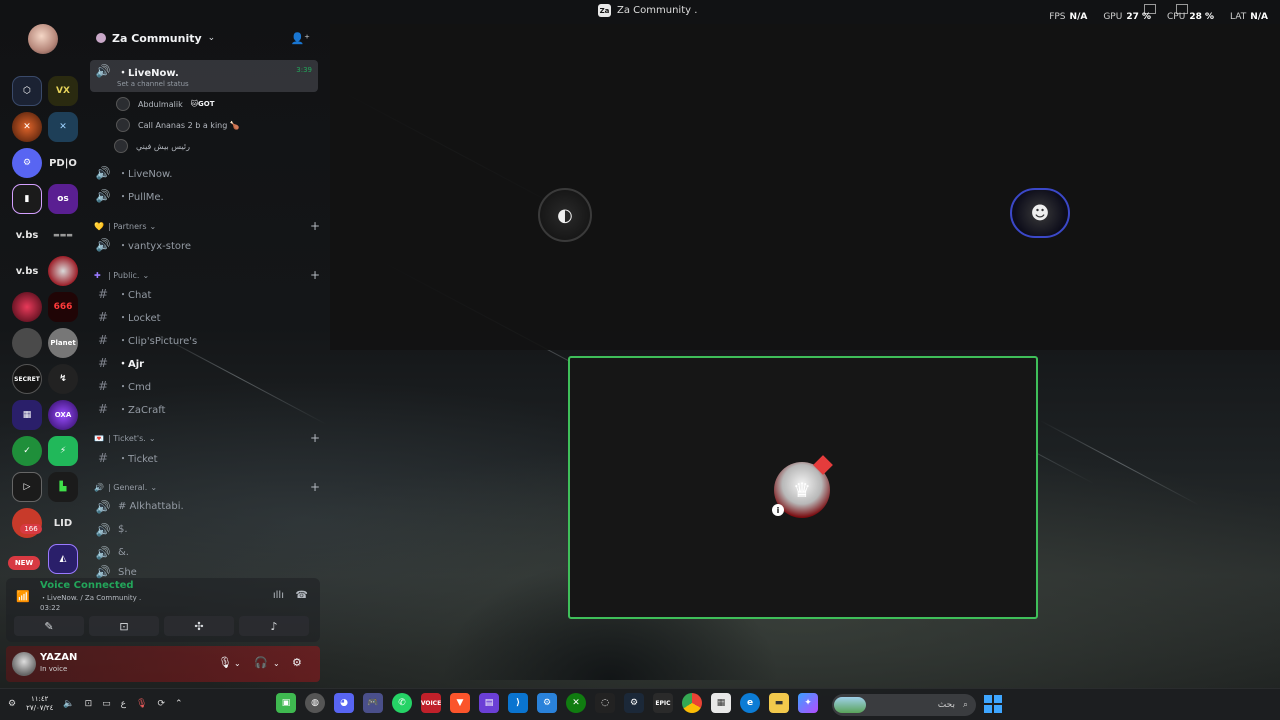  I want to click on server-icon: SECRET, so click(27, 379).